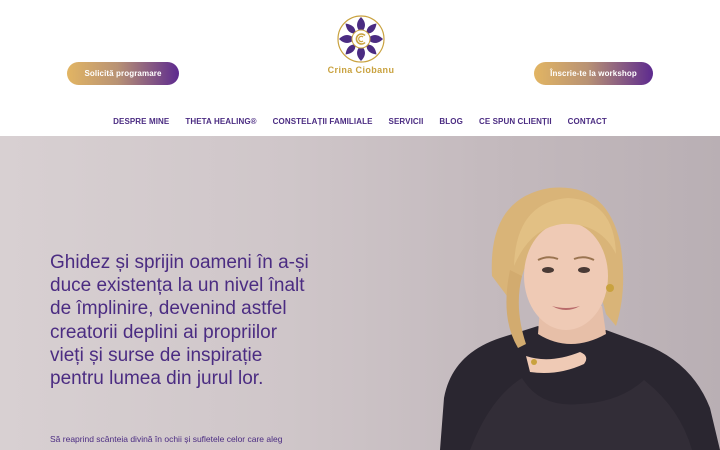 This screenshot has height=450, width=720. Describe the element at coordinates (587, 122) in the screenshot. I see `nav-item-contact: CONTACT` at that location.